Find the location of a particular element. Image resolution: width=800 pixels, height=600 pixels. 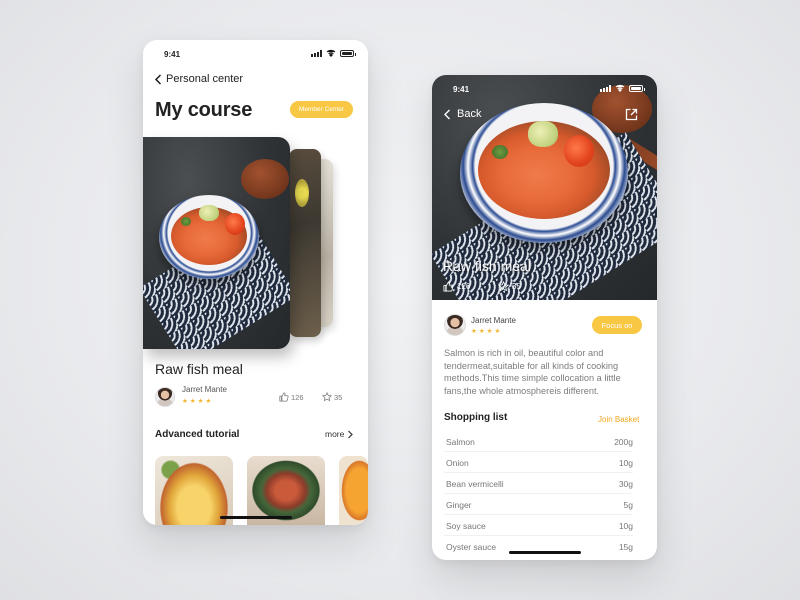

course-card-raw-fish is located at coordinates (216, 243).